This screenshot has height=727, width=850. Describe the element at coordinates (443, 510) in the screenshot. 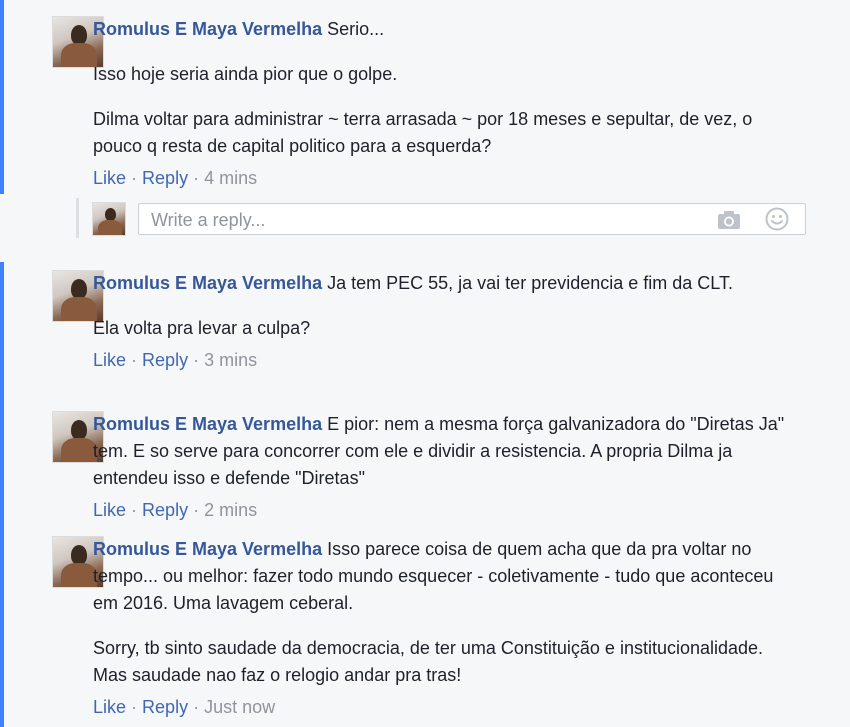

I see `comment-actions: Like · Reply · 2 mins` at that location.